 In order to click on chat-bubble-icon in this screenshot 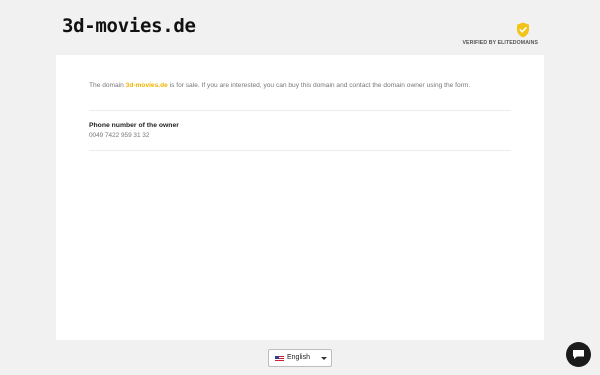, I will do `click(578, 354)`.